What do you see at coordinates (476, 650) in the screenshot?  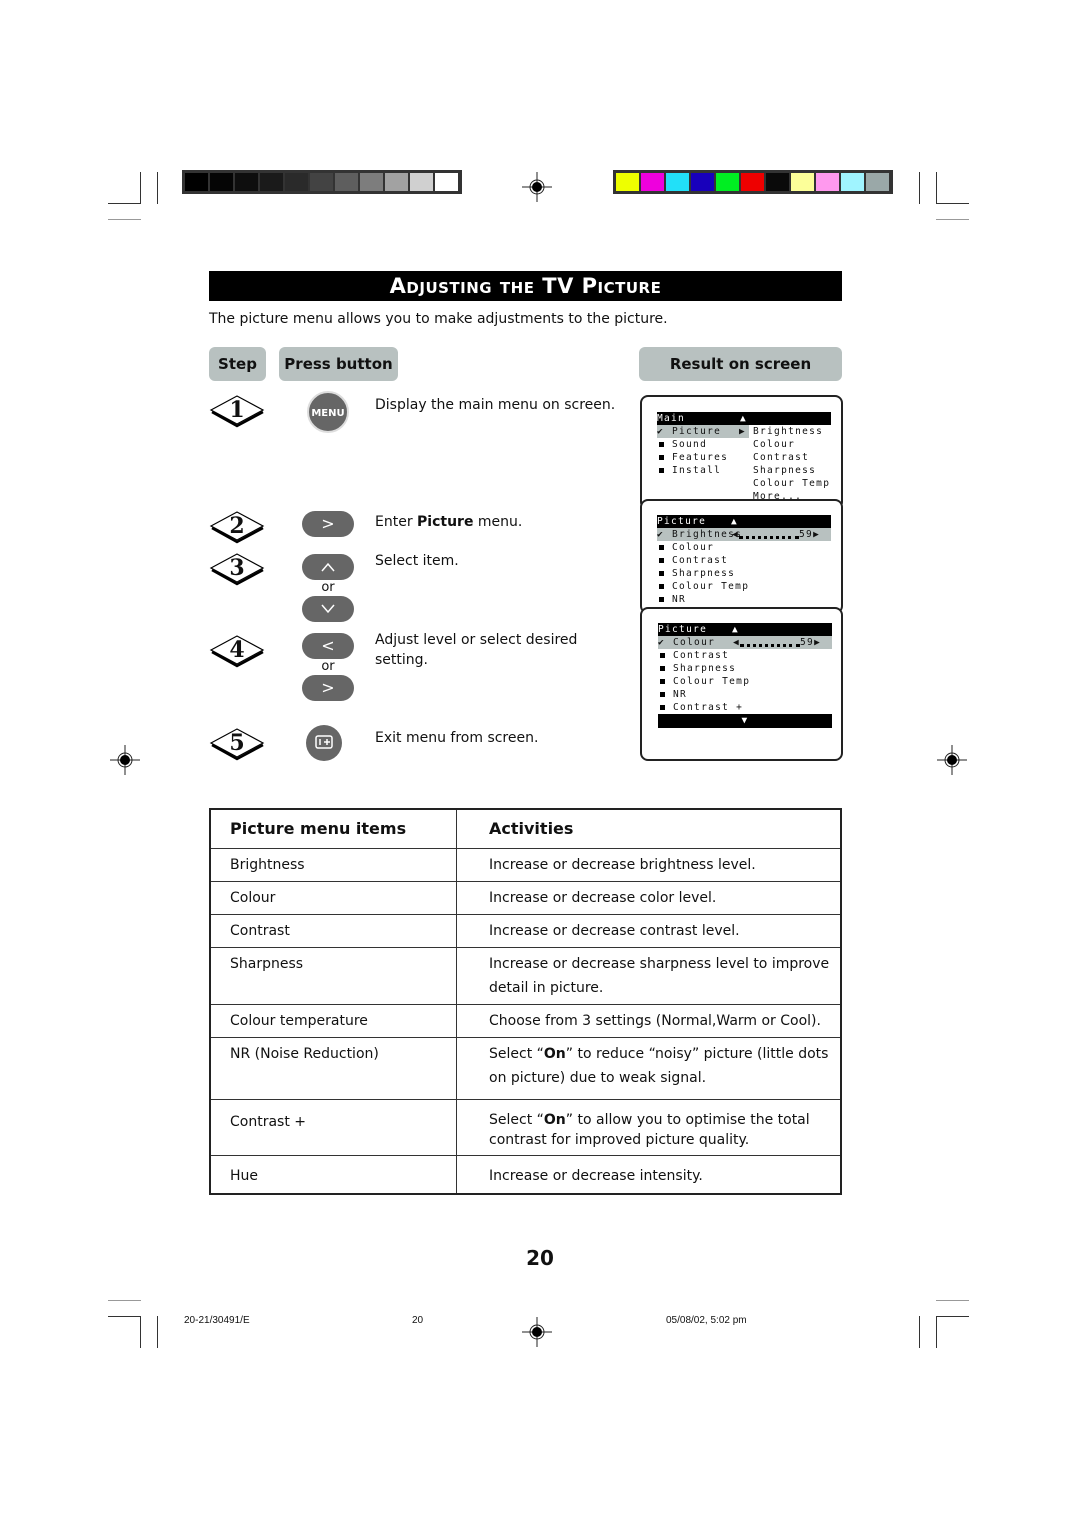 I see `step-description: Adjust level or select desired setting.` at bounding box center [476, 650].